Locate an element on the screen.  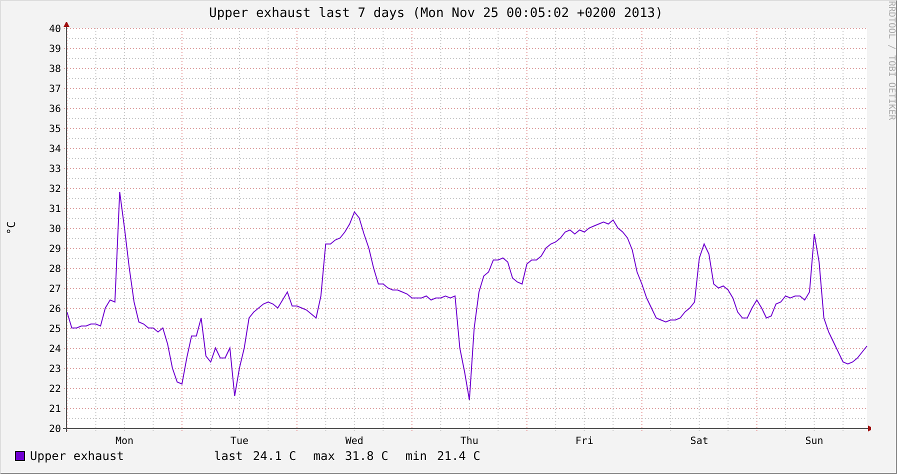
stat-value: 21.4 C is located at coordinates (458, 456).